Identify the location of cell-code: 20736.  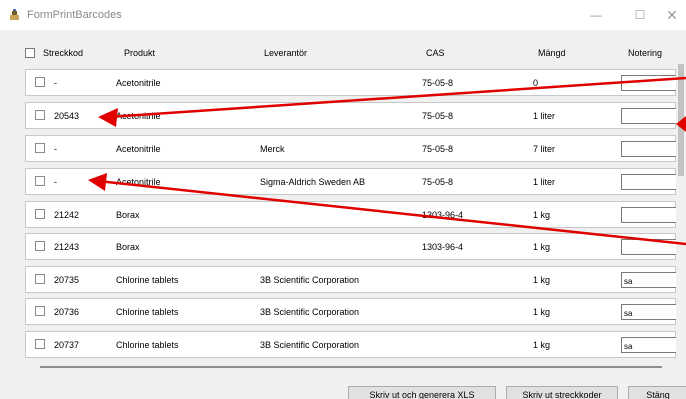
(67, 312).